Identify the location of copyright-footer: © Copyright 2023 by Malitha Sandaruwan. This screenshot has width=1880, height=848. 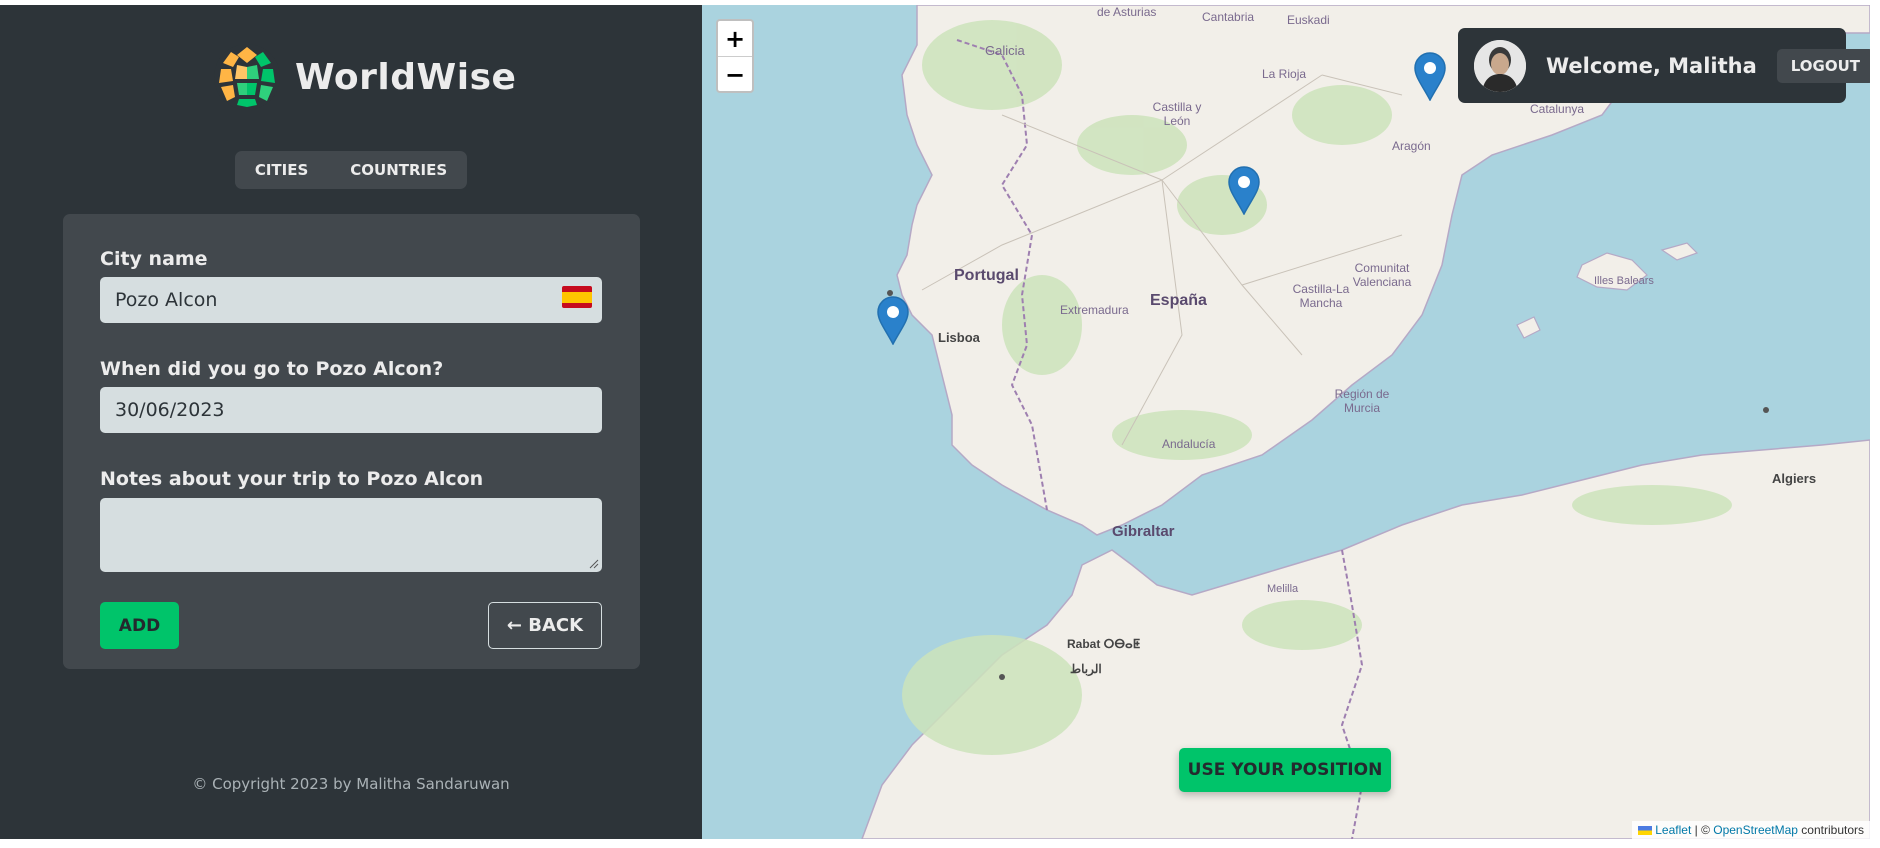
(351, 784).